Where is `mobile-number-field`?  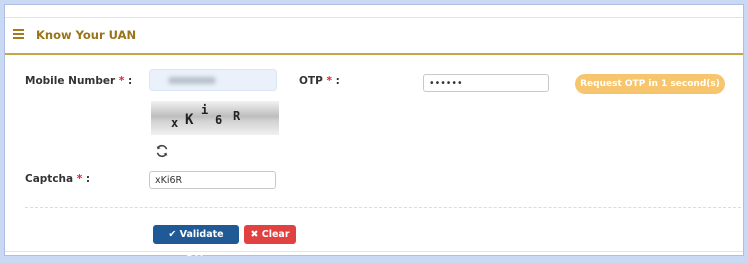 mobile-number-field is located at coordinates (213, 80).